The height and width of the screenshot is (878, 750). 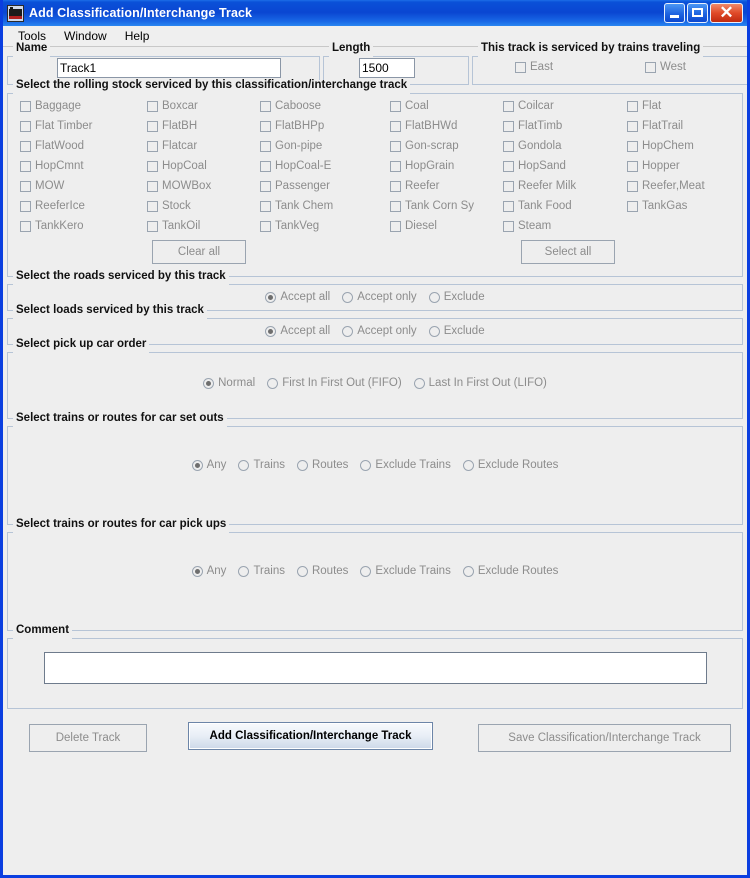 What do you see at coordinates (169, 68) in the screenshot?
I see `name-input` at bounding box center [169, 68].